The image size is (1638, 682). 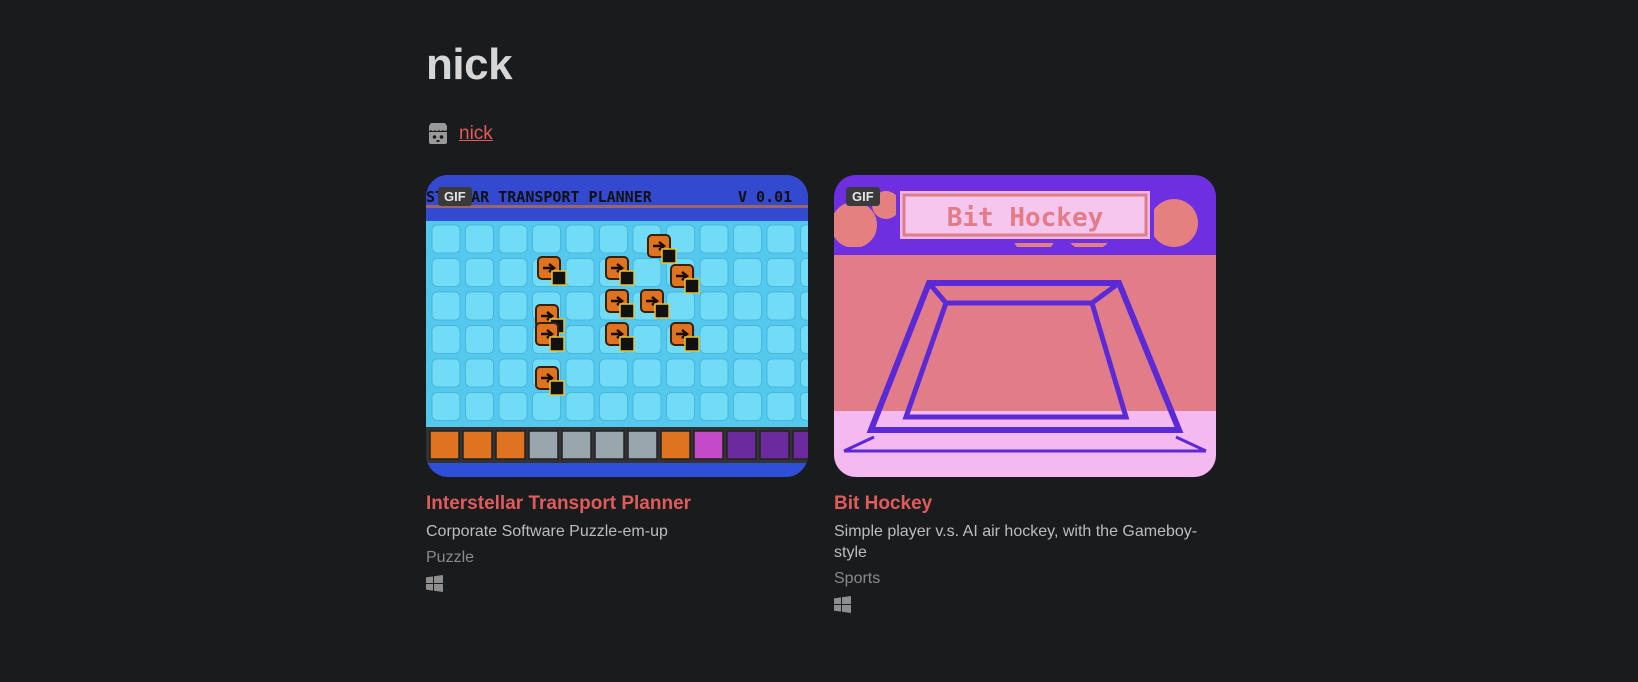 I want to click on game-version-text: V 0.01, so click(x=765, y=197).